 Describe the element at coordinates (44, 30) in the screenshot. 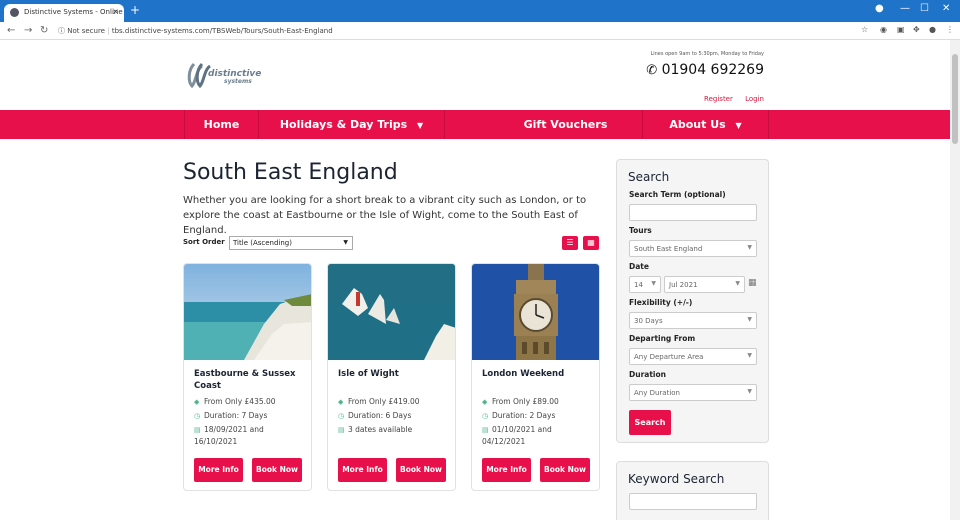

I see `reload-icon: ↻` at that location.